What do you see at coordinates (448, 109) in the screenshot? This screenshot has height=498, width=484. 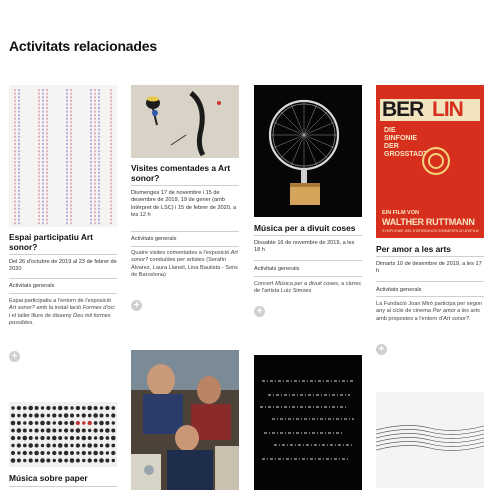 I see `poster-word-lin: LIN` at bounding box center [448, 109].